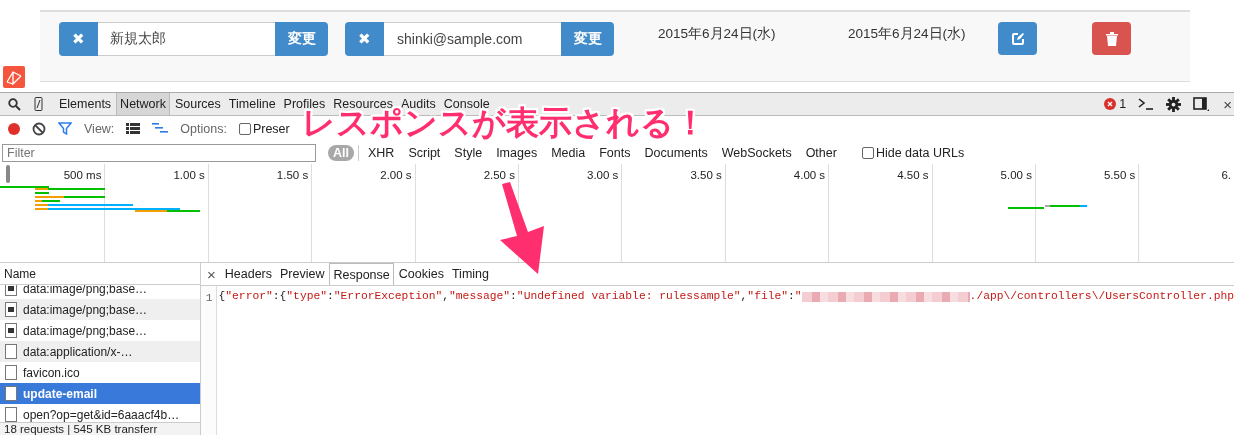 Image resolution: width=1234 pixels, height=435 pixels. Describe the element at coordinates (197, 104) in the screenshot. I see `panel-tab: Sources` at that location.